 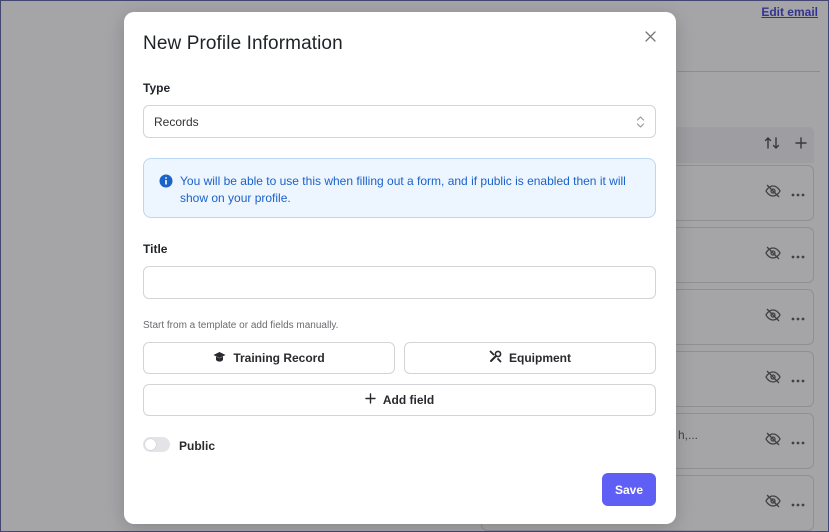 I want to click on tools-icon, so click(x=495, y=358).